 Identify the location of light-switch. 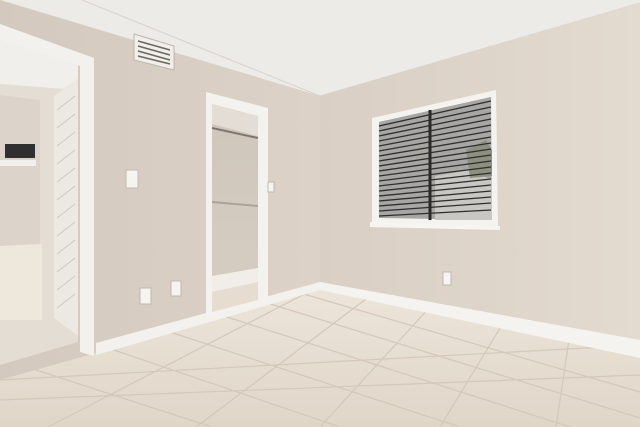
(132, 179).